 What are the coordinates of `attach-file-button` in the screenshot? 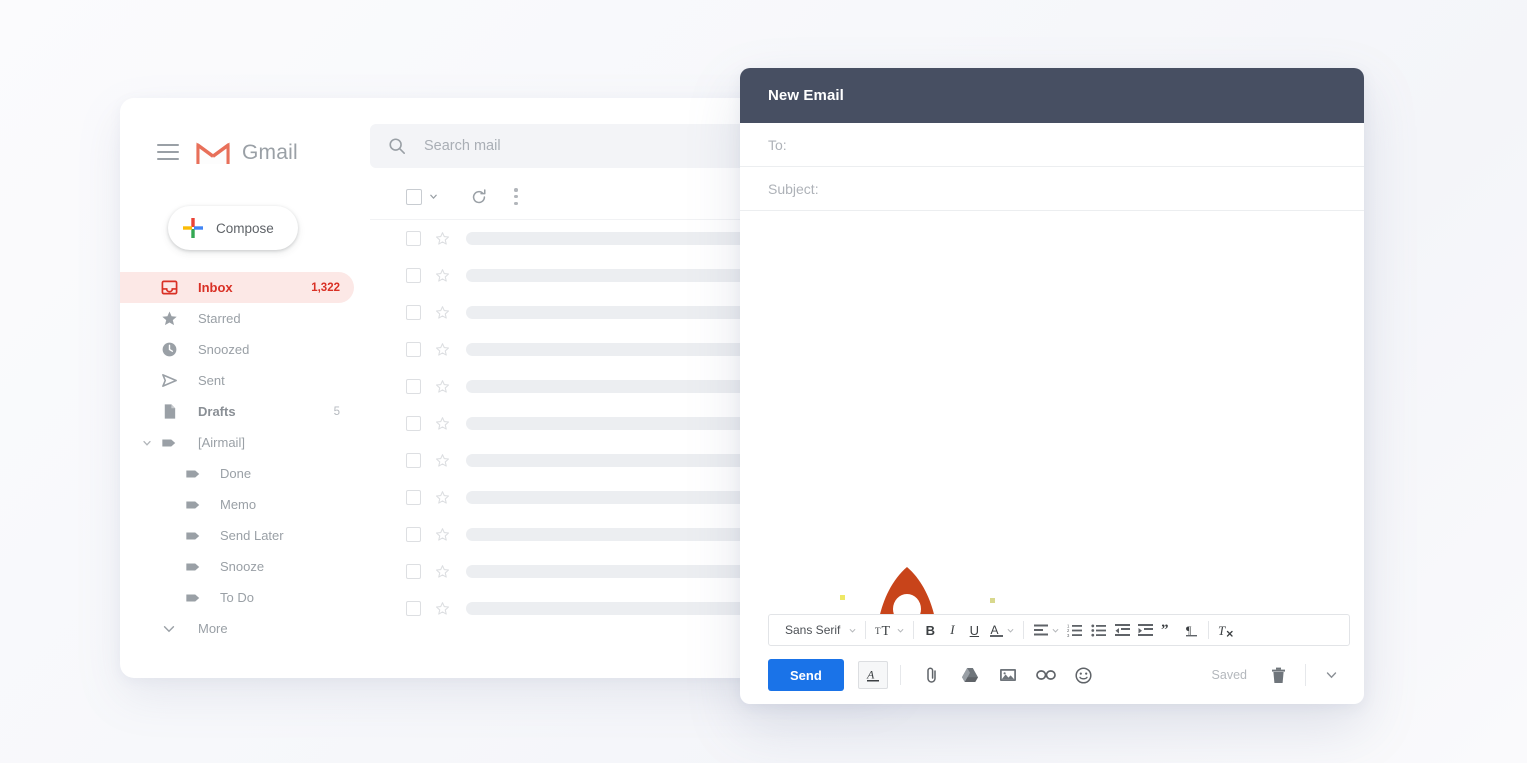 It's located at (932, 675).